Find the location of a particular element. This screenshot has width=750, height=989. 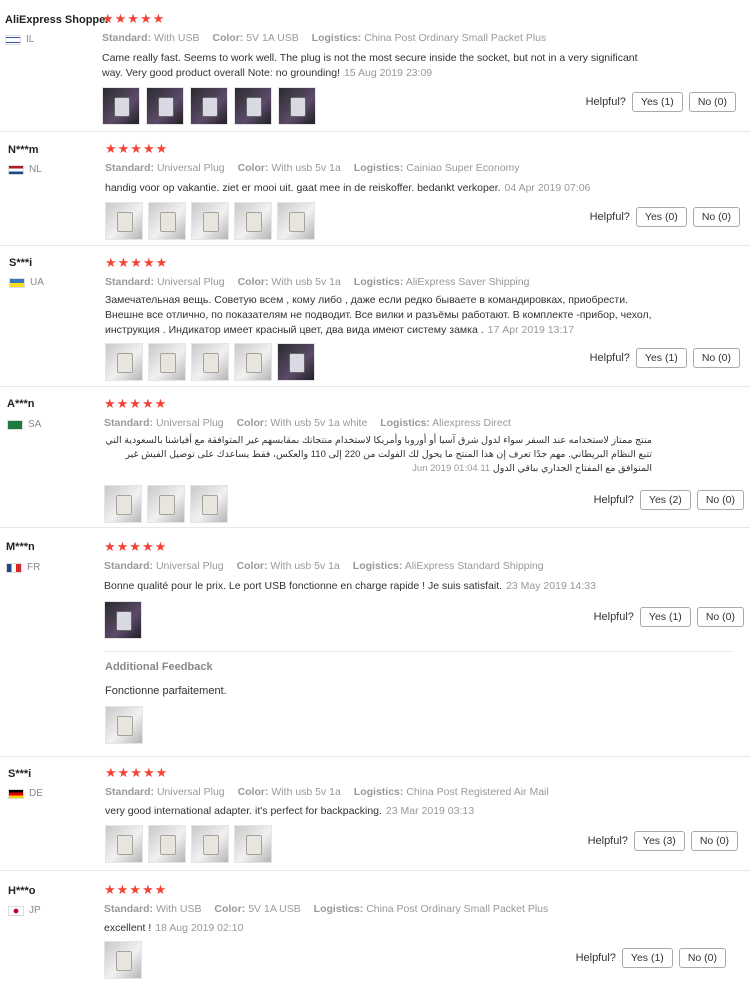

flag-icon is located at coordinates (13, 39).